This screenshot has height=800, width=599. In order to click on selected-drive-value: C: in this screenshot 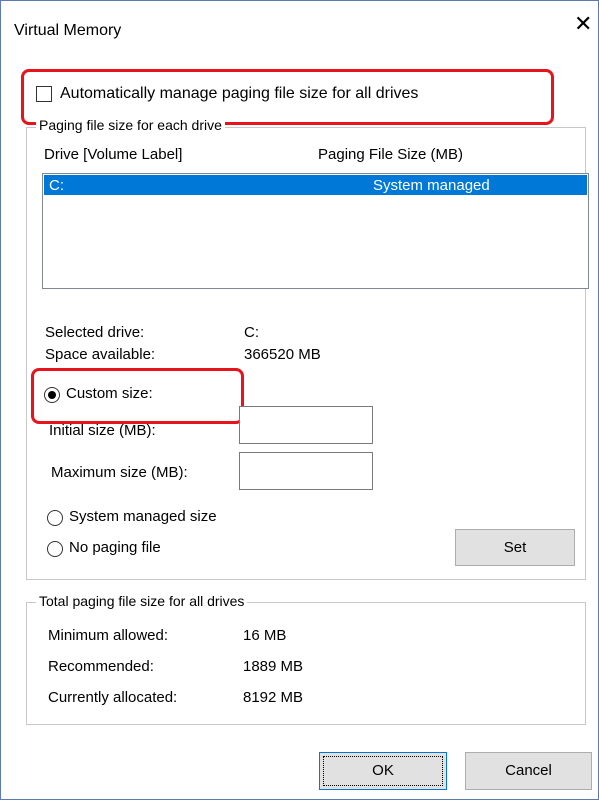, I will do `click(251, 332)`.